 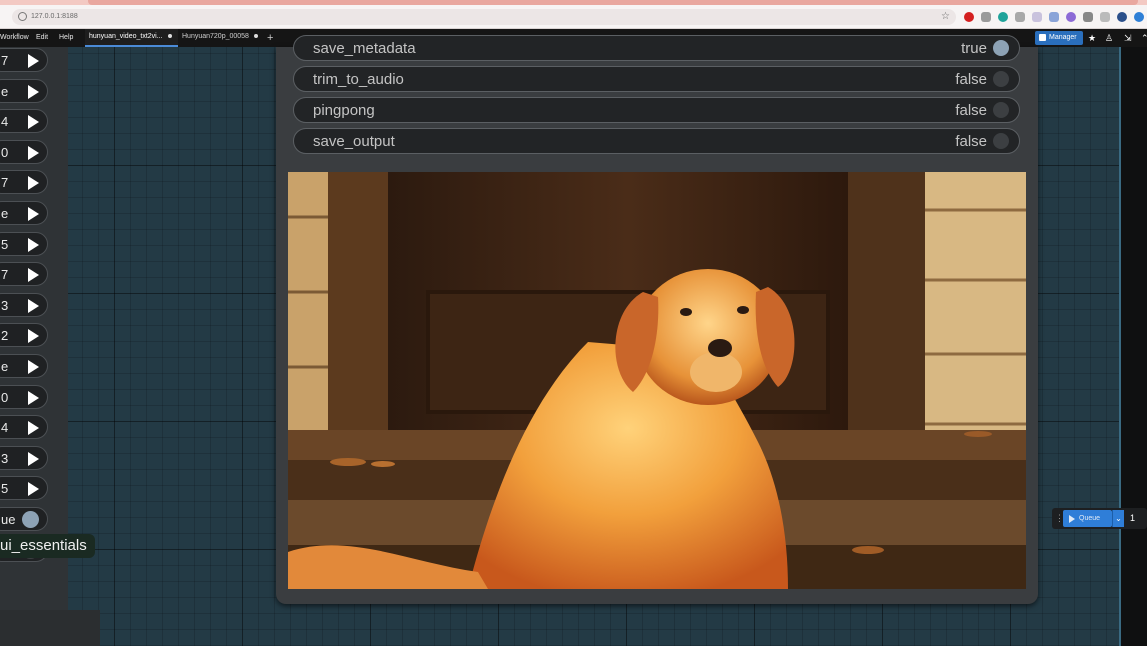 I want to click on queue-label: Queue, so click(x=1090, y=518).